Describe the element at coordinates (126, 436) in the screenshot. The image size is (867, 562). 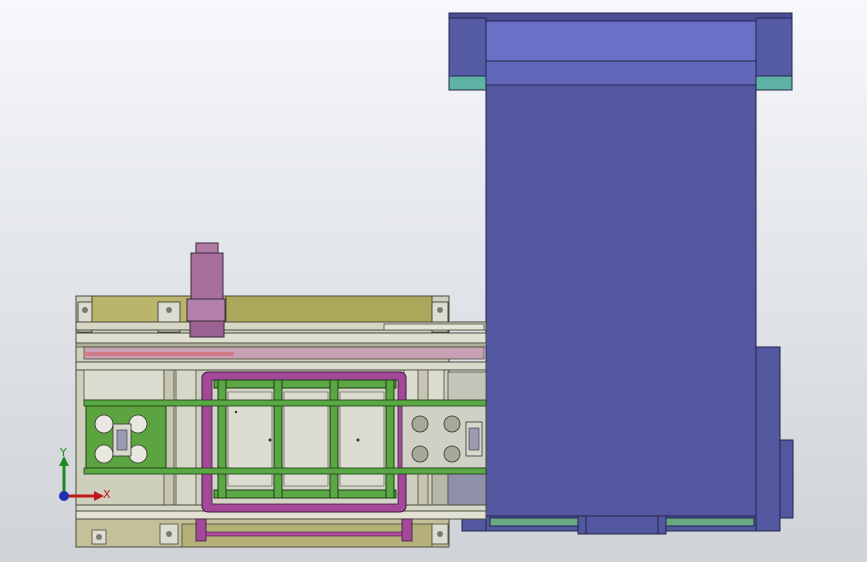
I see `left-suction-plate` at that location.